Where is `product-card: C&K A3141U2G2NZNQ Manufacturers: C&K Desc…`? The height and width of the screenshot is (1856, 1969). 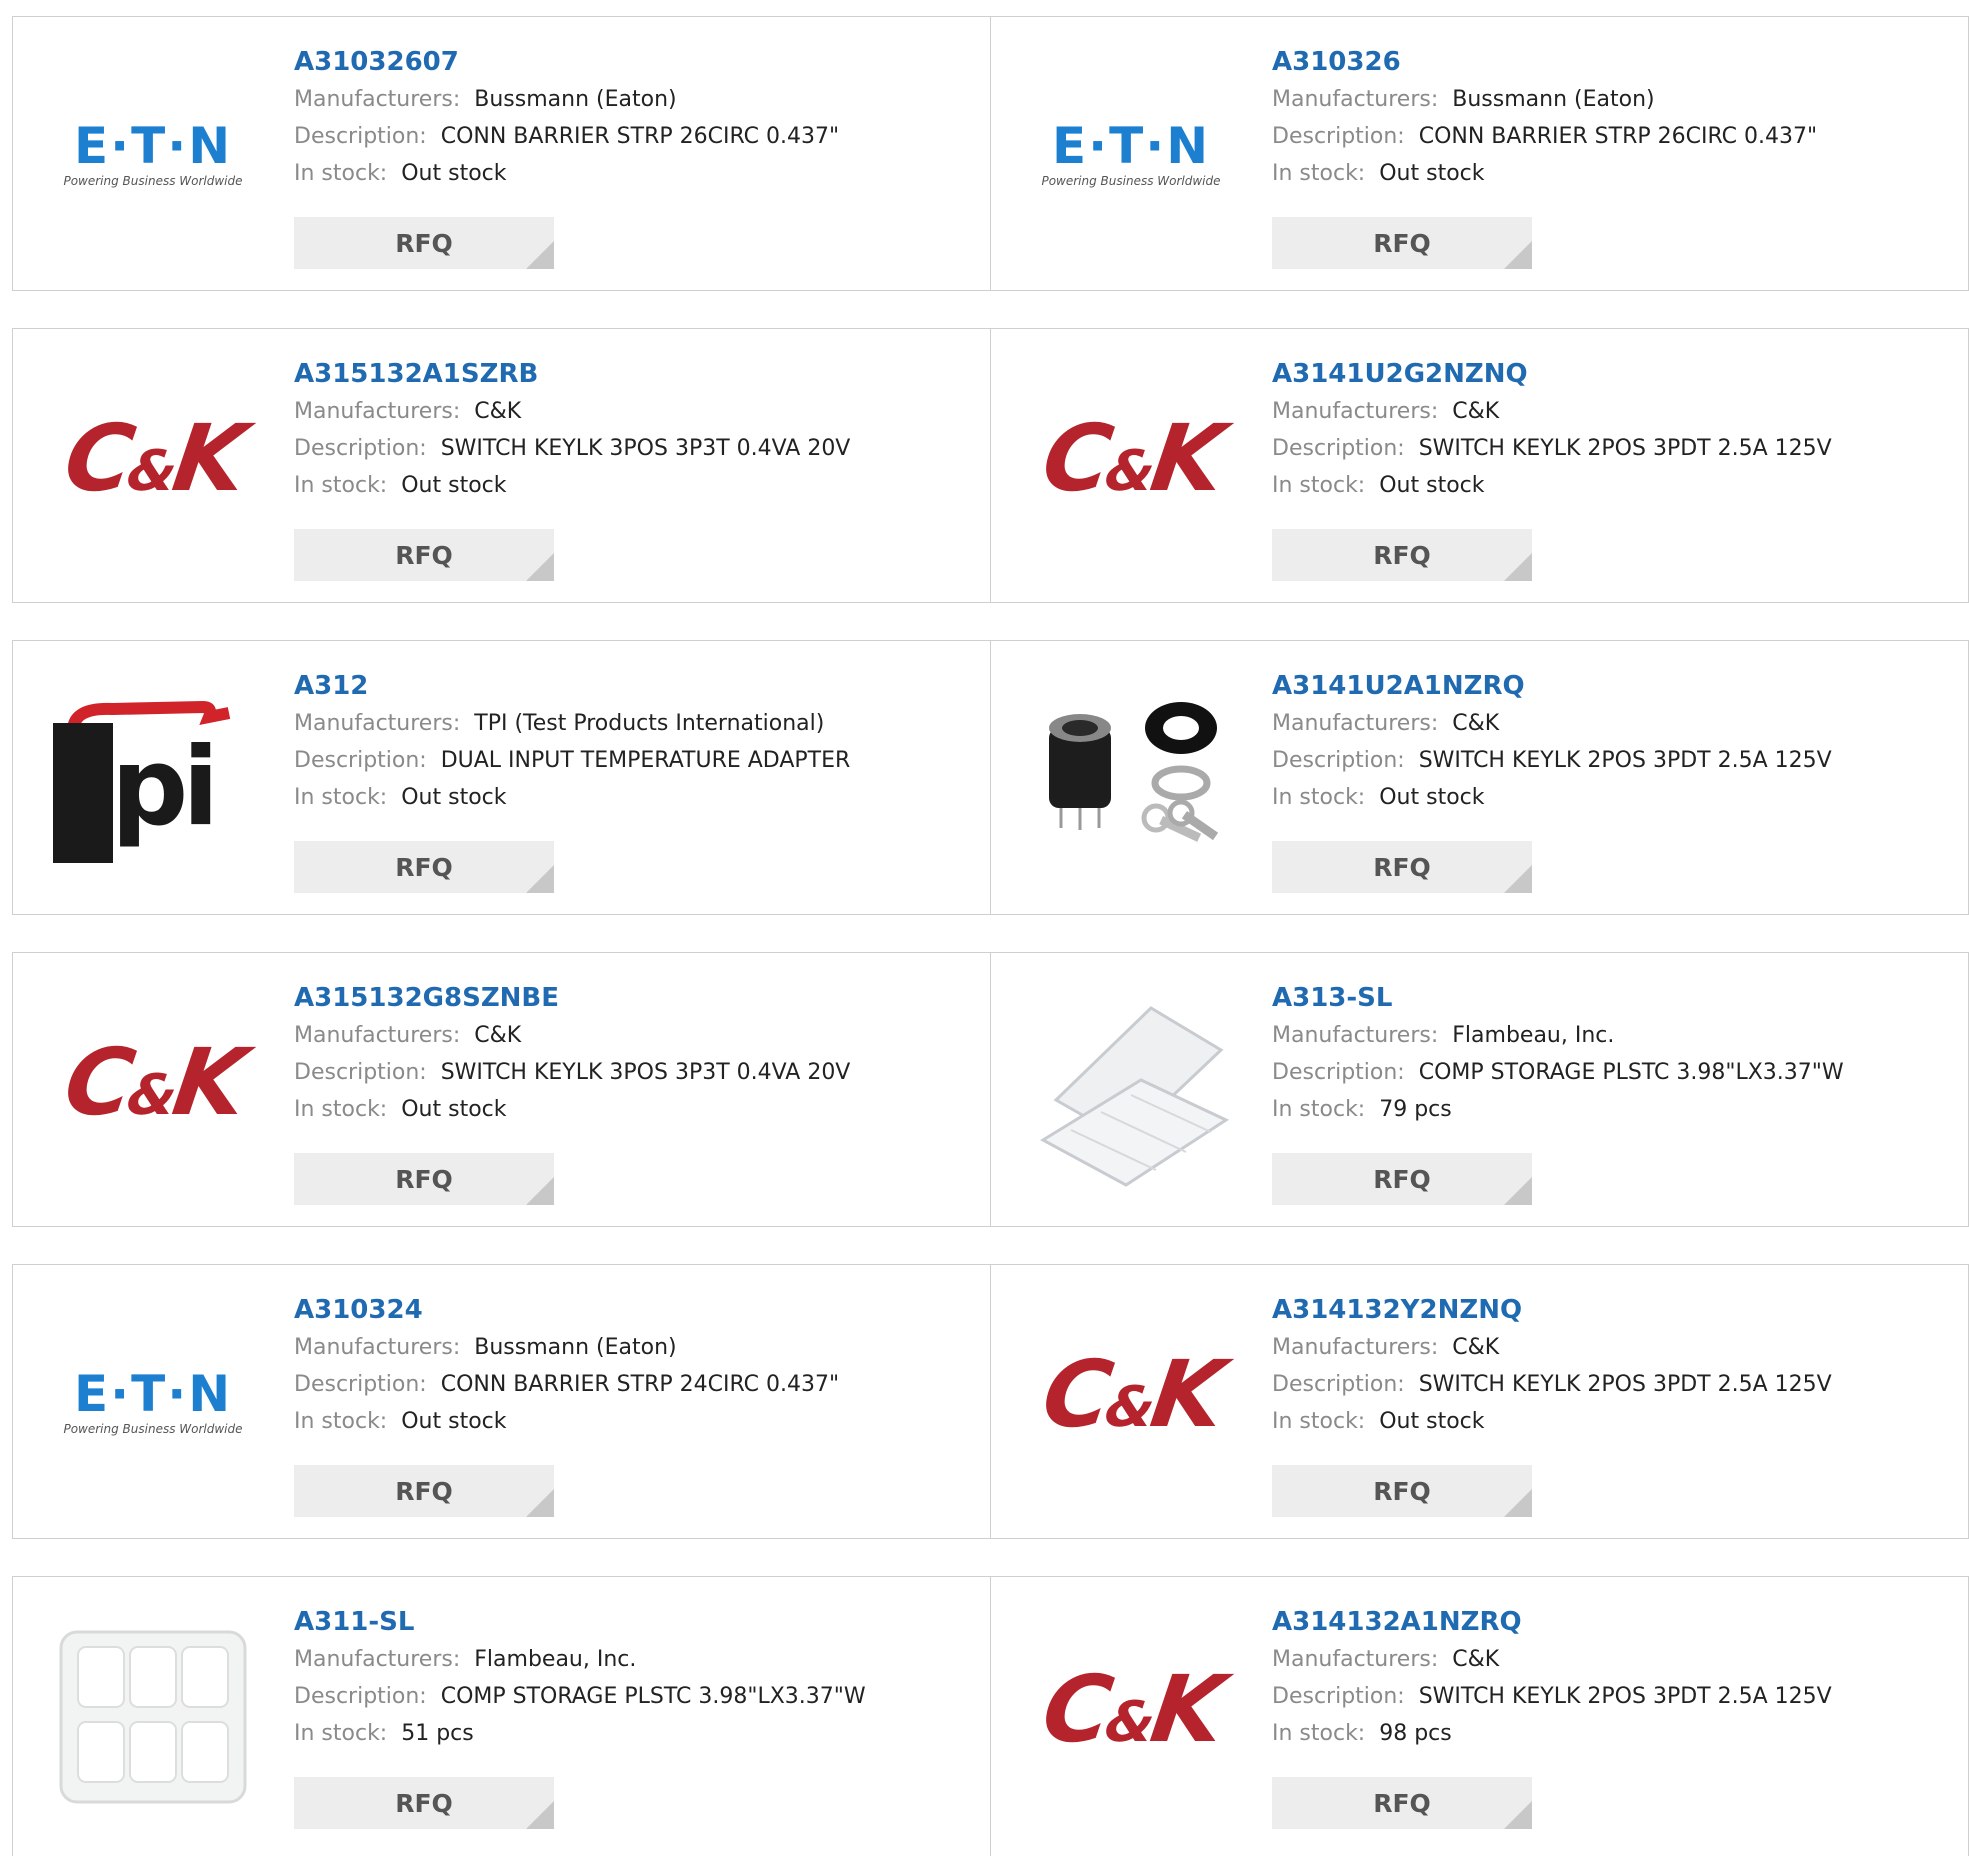
product-card: C&K A3141U2G2NZNQ Manufacturers: C&K Desc… is located at coordinates (1479, 465).